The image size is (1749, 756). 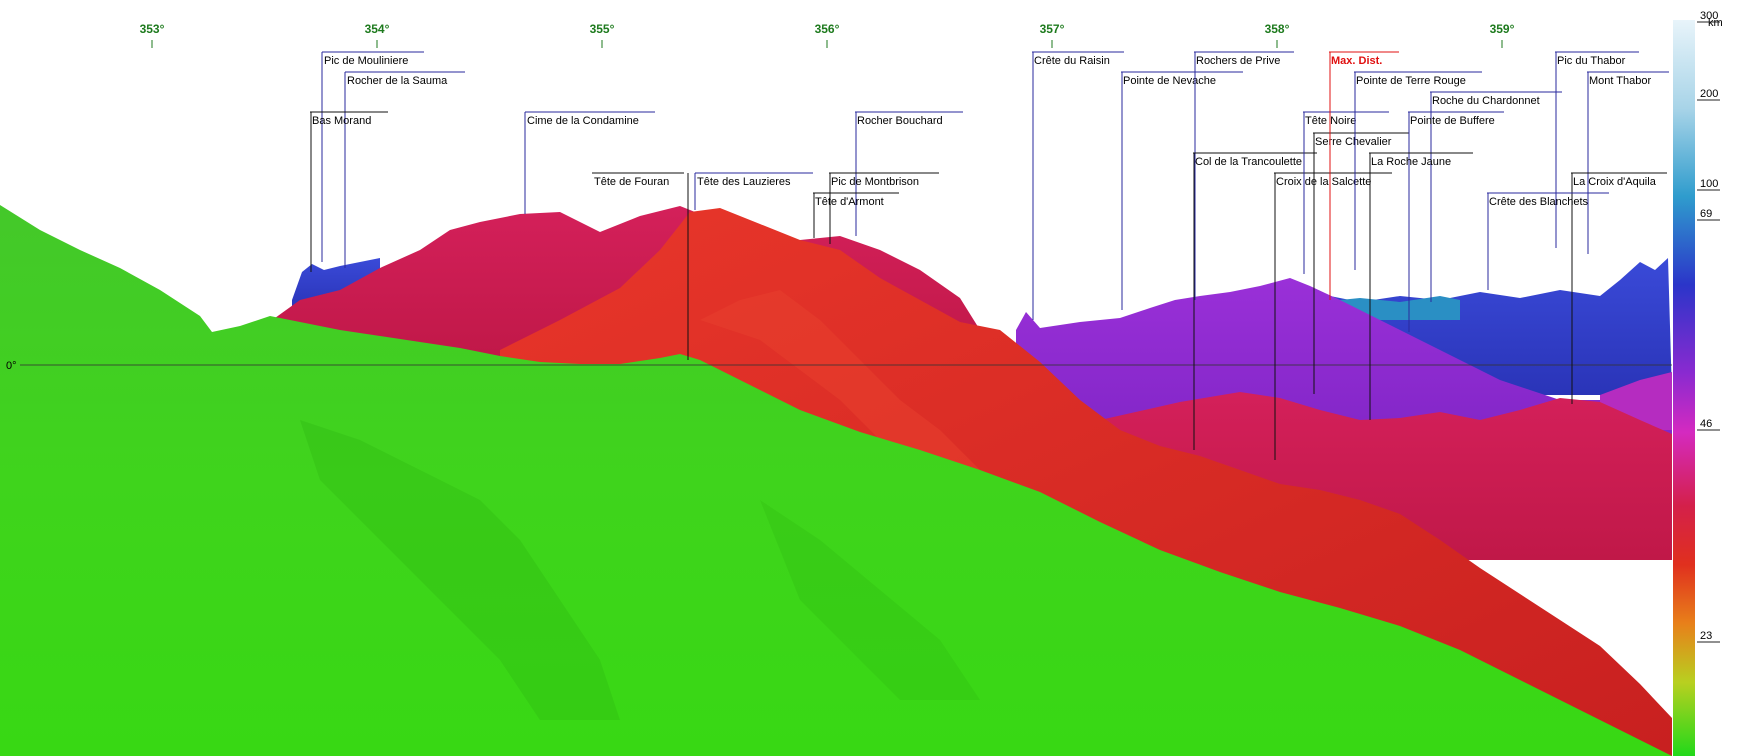 I want to click on peak-name: Tête d'Armont, so click(x=849, y=202).